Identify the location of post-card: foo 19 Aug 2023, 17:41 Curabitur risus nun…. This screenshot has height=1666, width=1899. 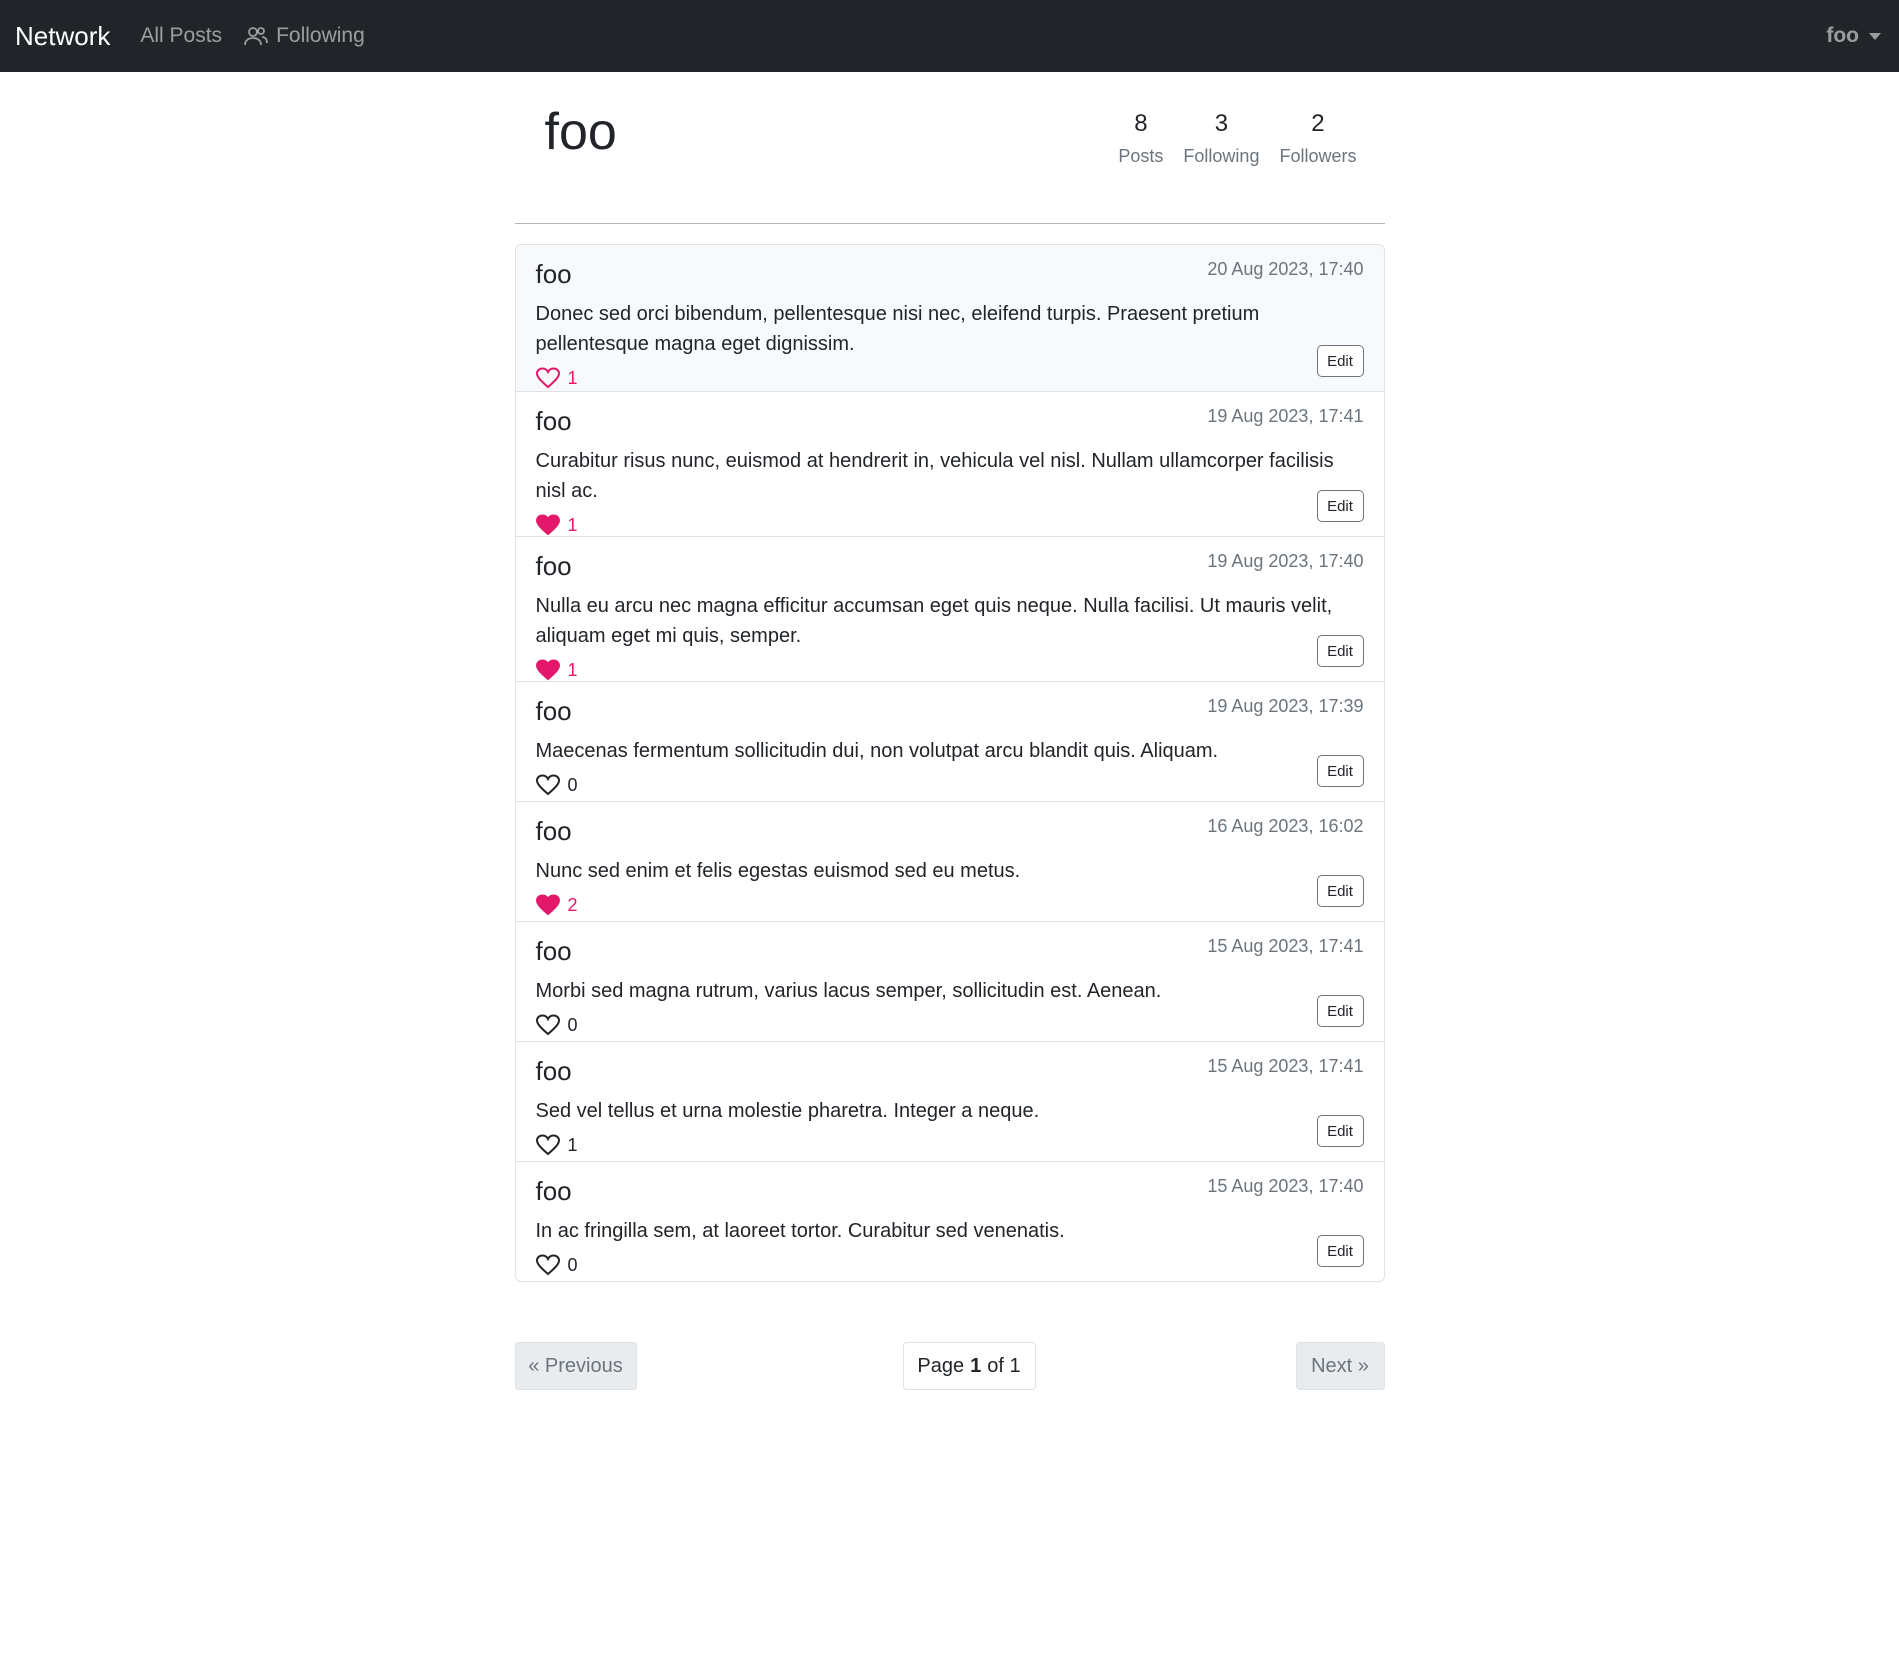
(949, 463).